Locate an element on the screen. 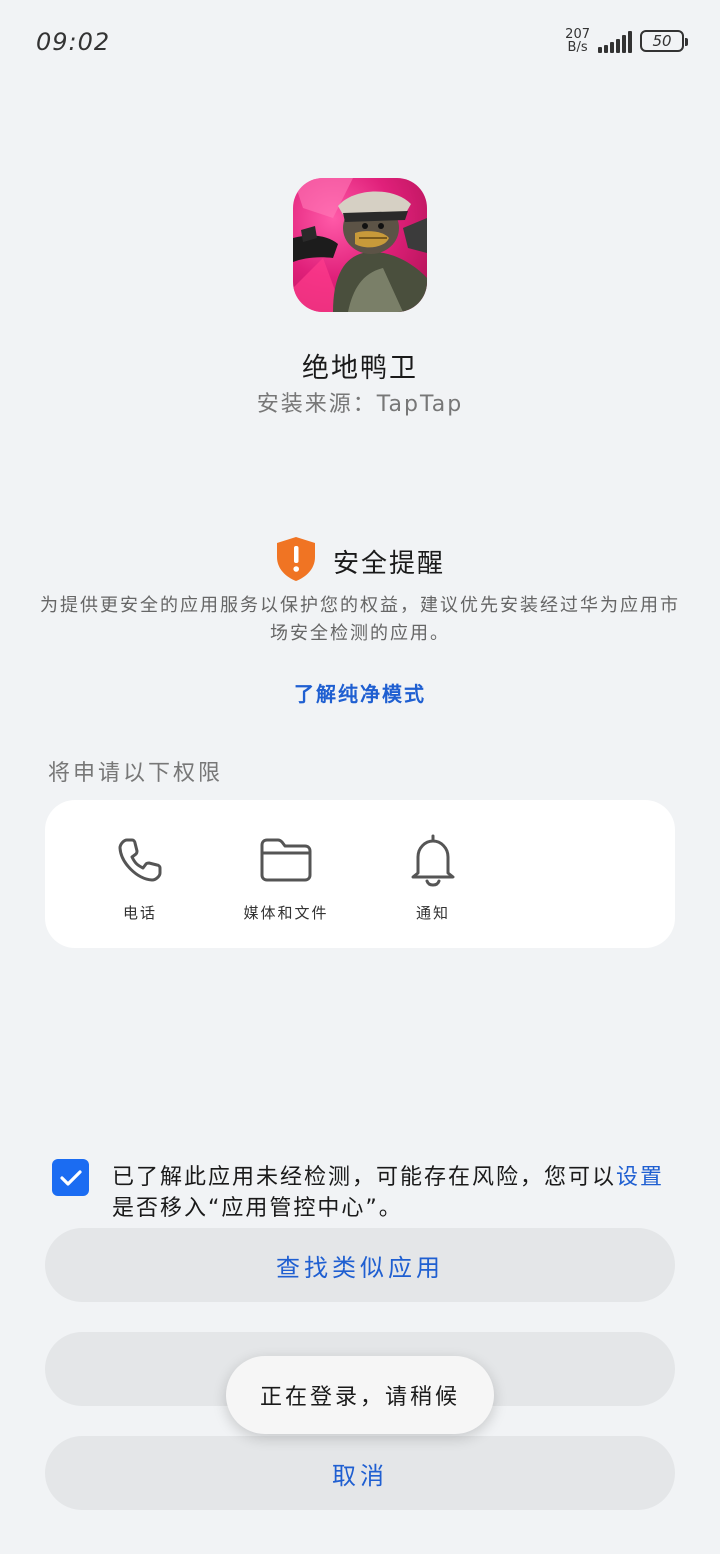 The height and width of the screenshot is (1554, 720). permission-label: 电话 is located at coordinates (139, 913).